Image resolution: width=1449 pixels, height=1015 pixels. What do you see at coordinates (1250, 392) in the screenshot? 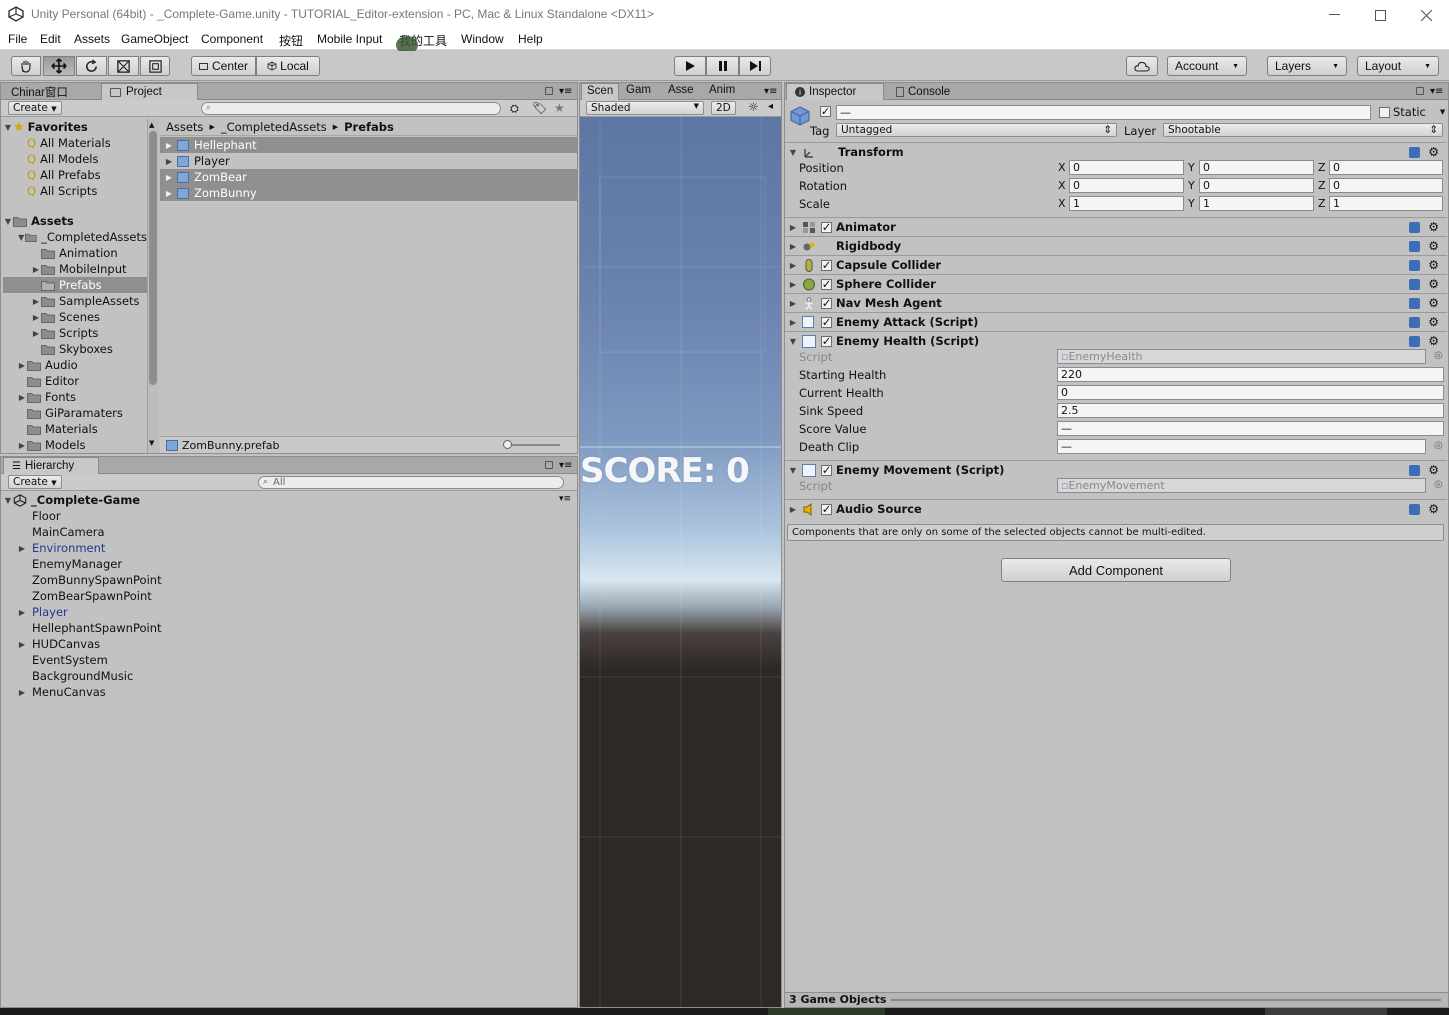
I see `current-health-input: 0` at bounding box center [1250, 392].